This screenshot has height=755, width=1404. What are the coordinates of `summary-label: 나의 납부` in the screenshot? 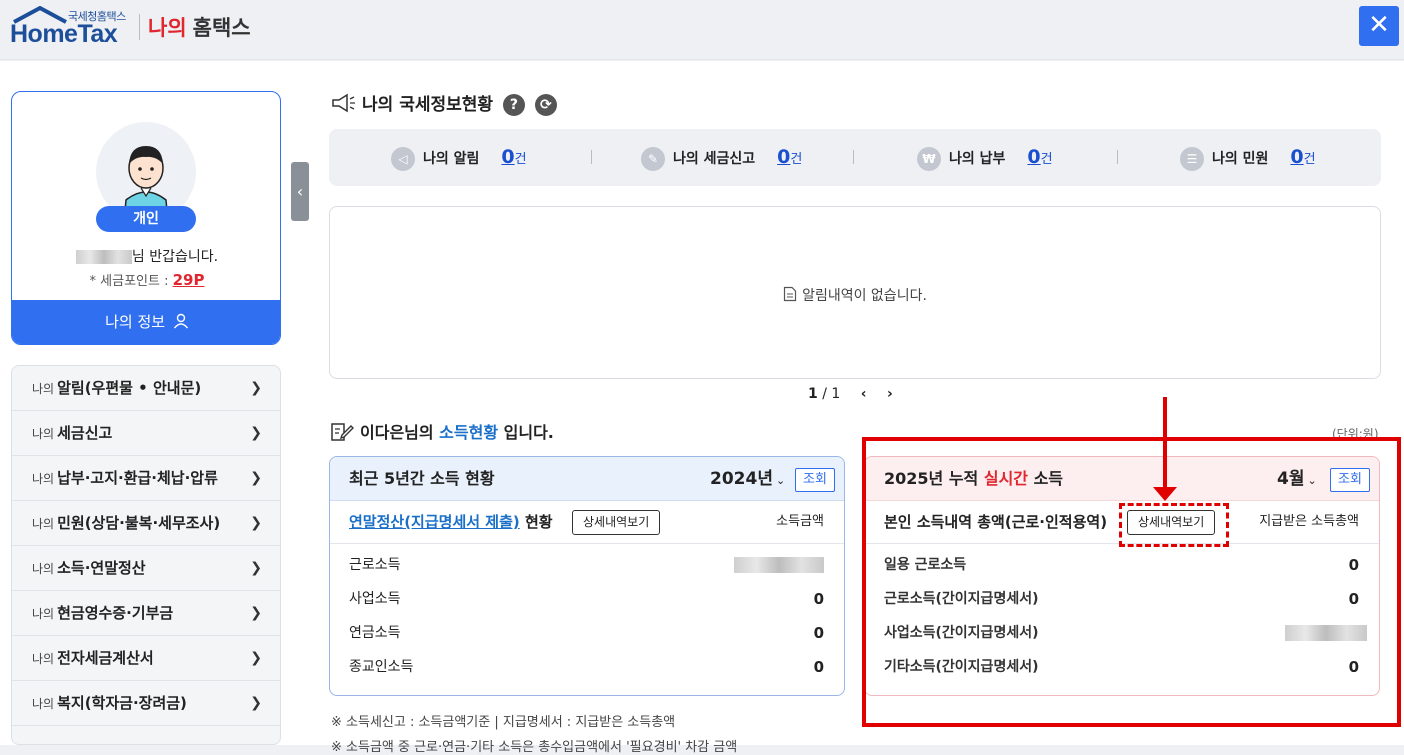 It's located at (977, 159).